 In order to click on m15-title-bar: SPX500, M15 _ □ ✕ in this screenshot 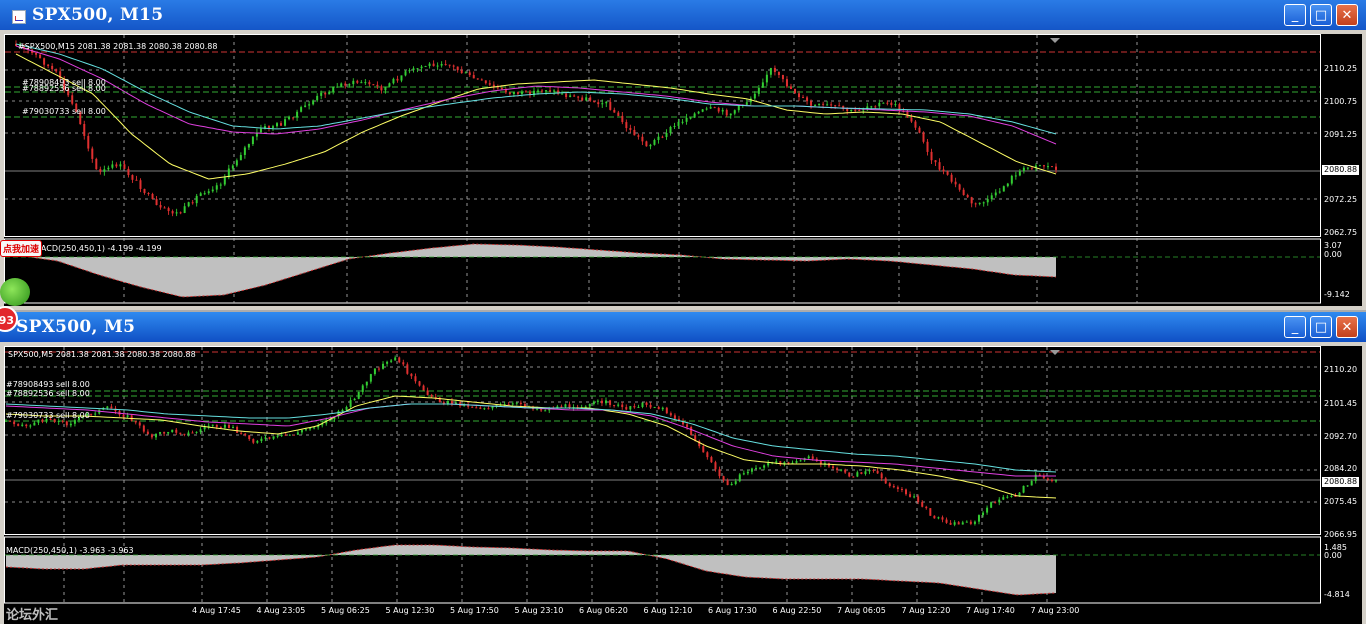, I will do `click(683, 15)`.